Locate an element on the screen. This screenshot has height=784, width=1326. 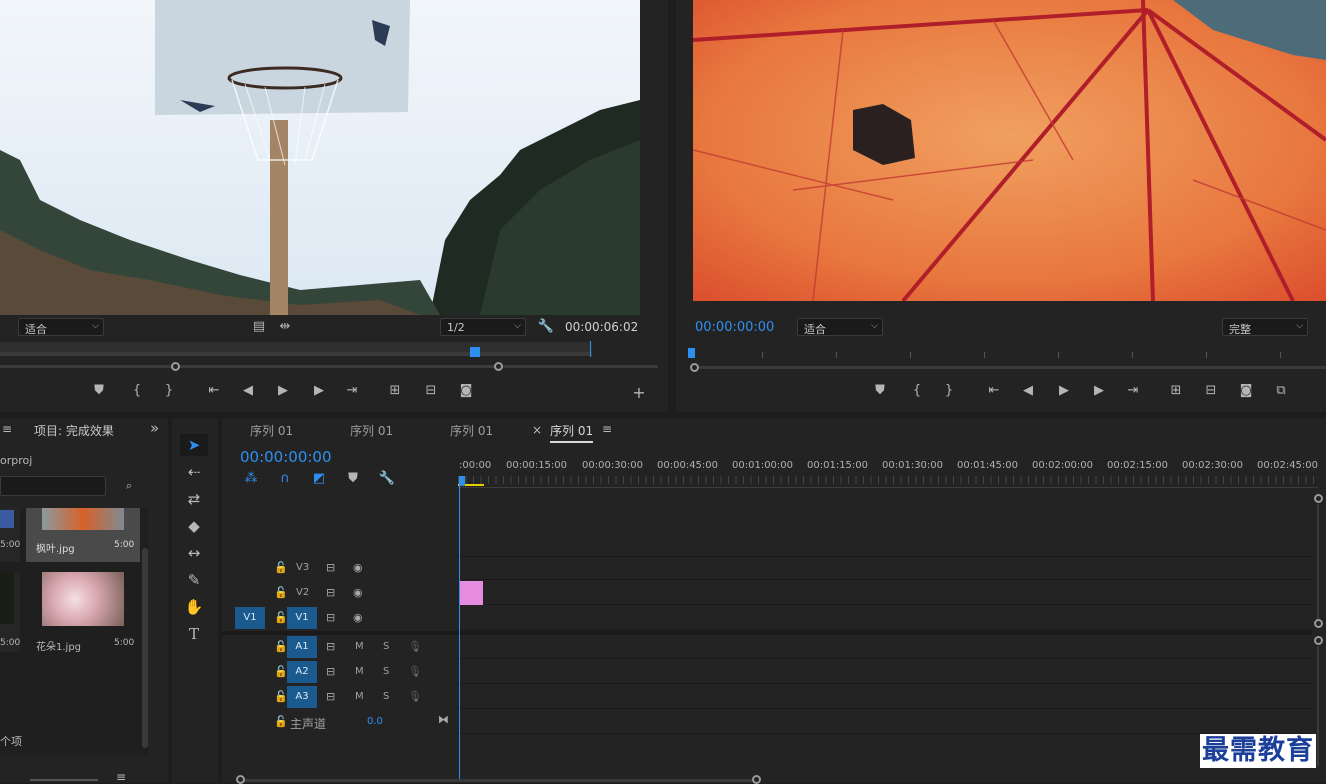
track-label-v2: V2 is located at coordinates (302, 592).